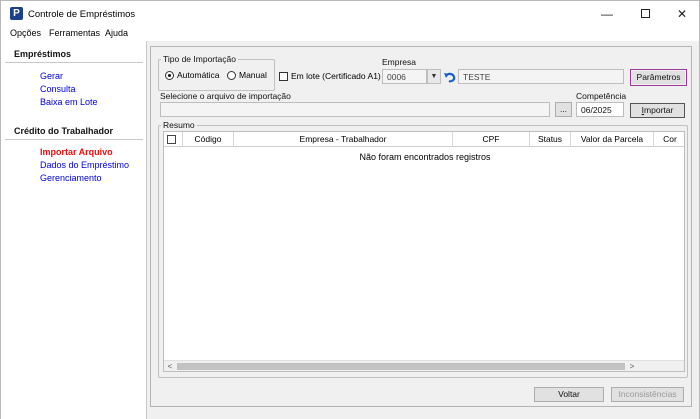  What do you see at coordinates (669, 139) in the screenshot?
I see `column-header-cor: Cor` at bounding box center [669, 139].